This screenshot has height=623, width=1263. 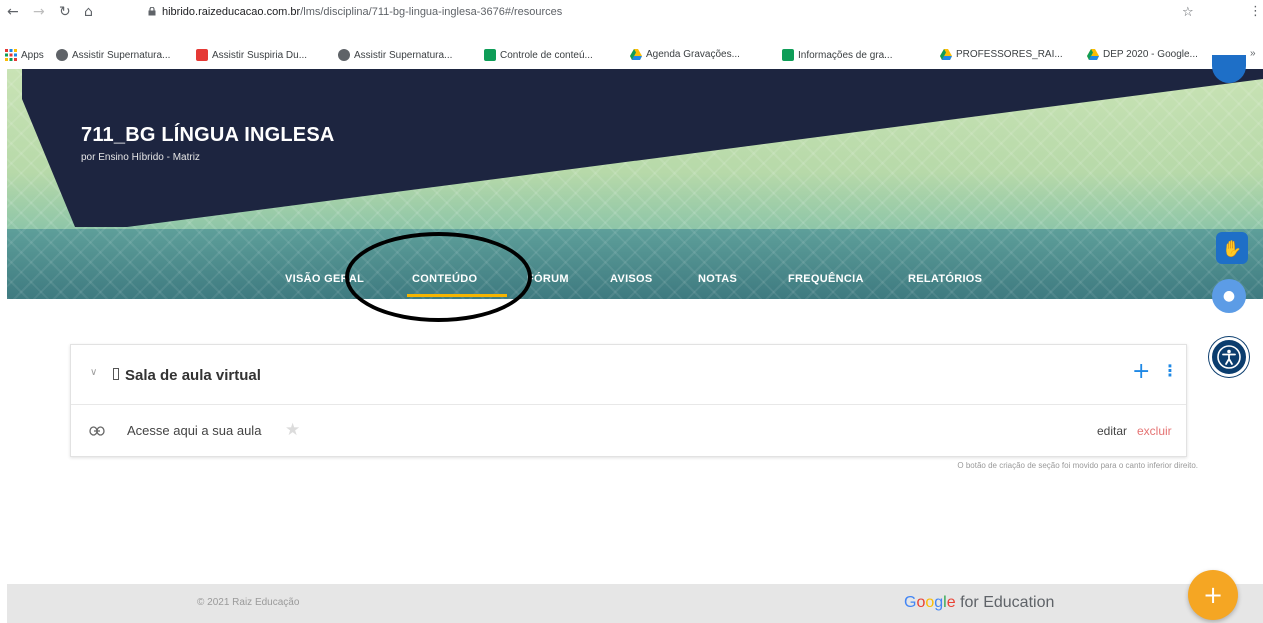 I want to click on favorite-star-icon: ★, so click(x=292, y=430).